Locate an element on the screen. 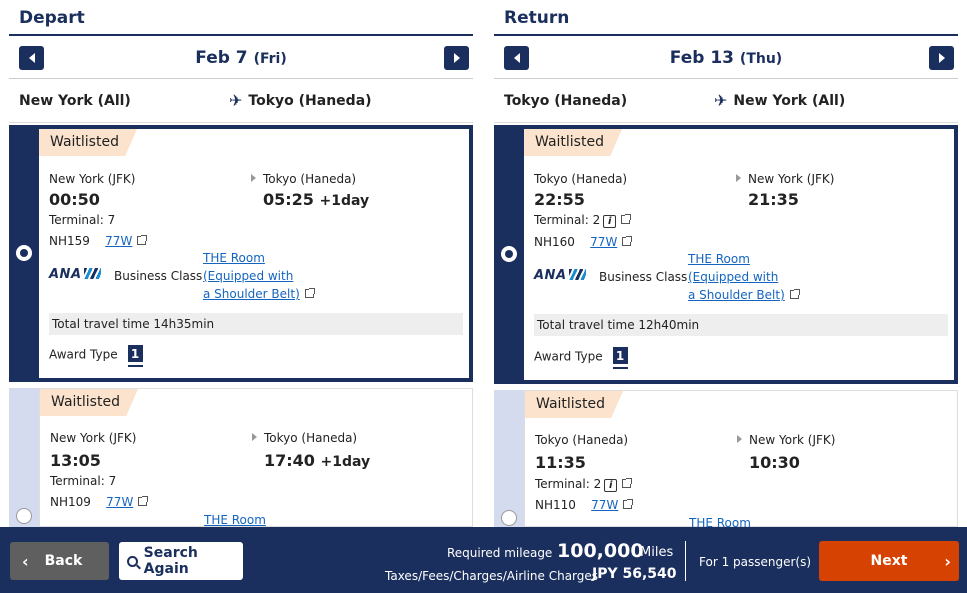 This screenshot has width=967, height=593. flight-number-row: NH109 77W is located at coordinates (99, 502).